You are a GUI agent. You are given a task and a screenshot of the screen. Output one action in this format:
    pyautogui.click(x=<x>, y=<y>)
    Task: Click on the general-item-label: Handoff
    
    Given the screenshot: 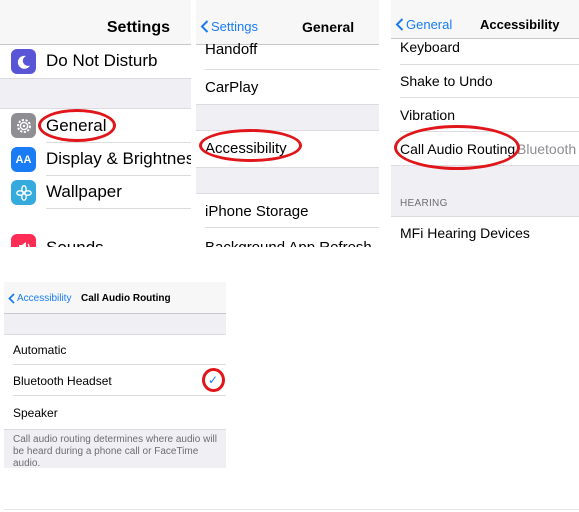 What is the action you would take?
    pyautogui.click(x=231, y=49)
    